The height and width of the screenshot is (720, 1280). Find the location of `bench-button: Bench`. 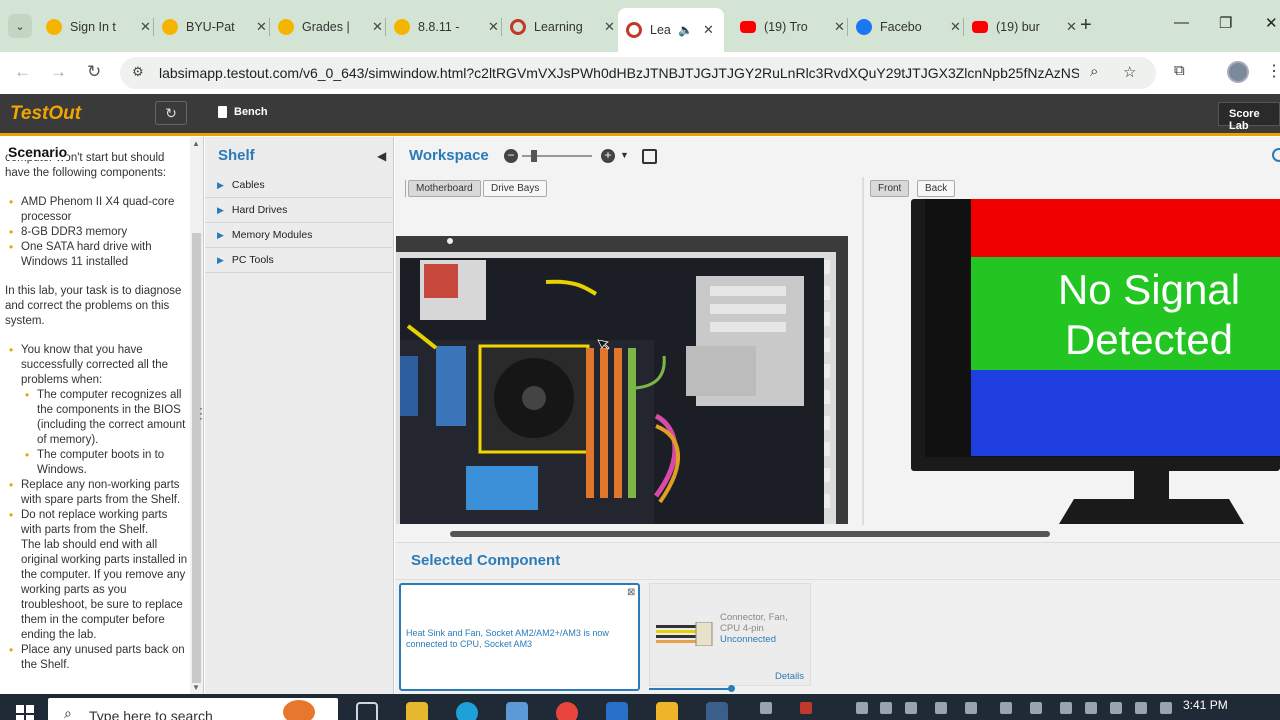

bench-button: Bench is located at coordinates (243, 112).